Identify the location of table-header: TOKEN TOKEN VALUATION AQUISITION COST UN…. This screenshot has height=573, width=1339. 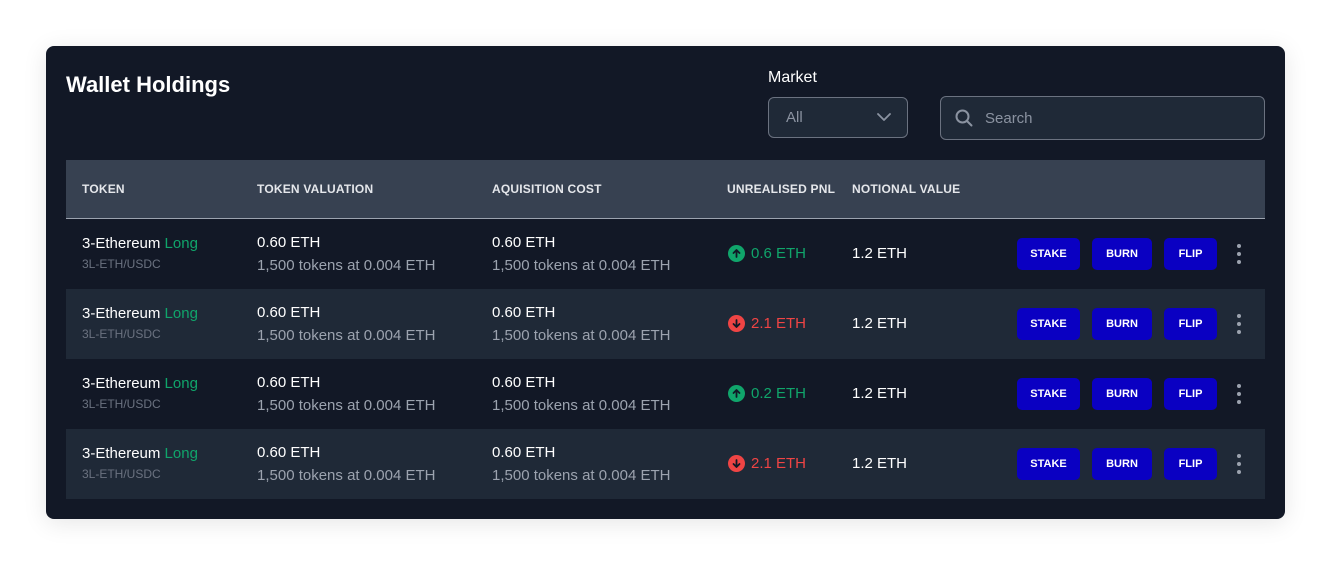
(665, 189).